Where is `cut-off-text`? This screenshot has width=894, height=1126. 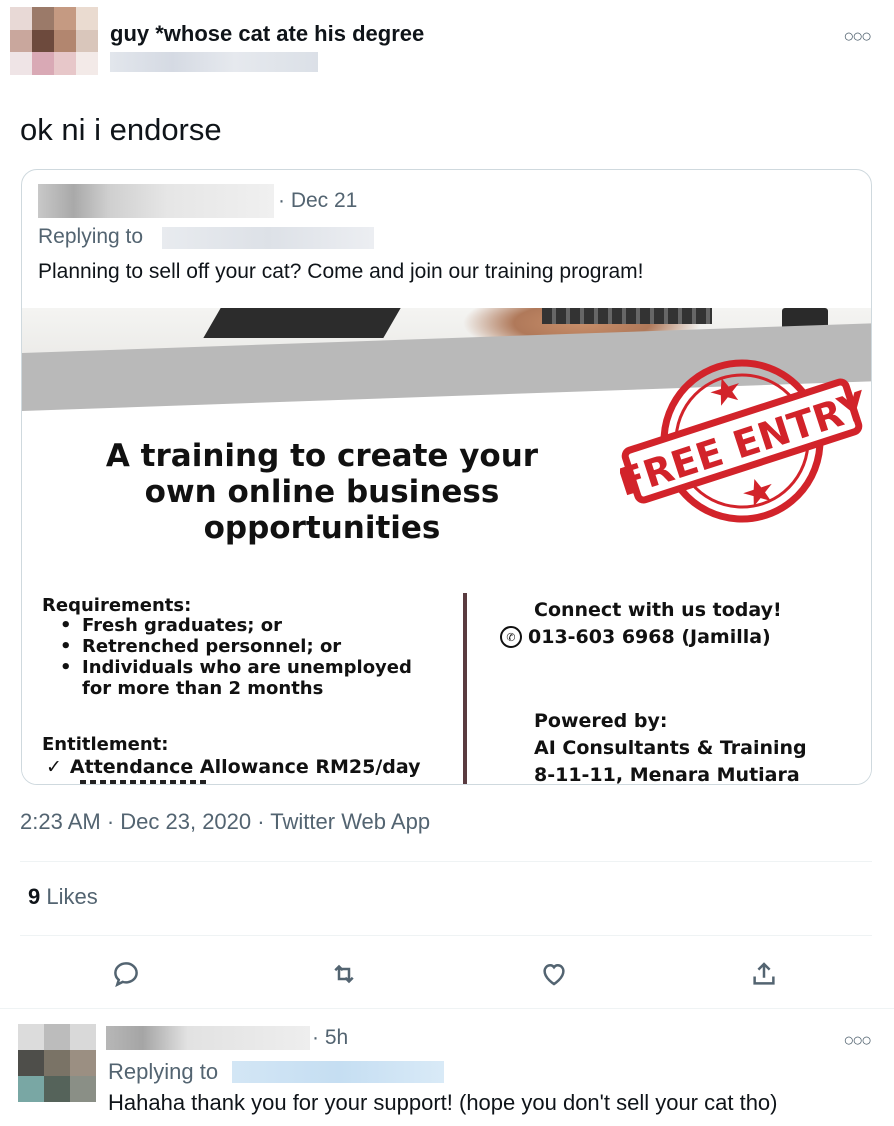 cut-off-text is located at coordinates (145, 782).